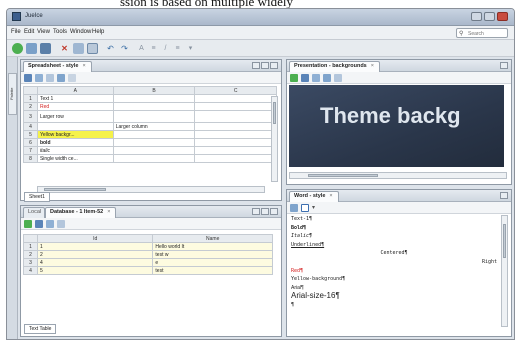 The width and height of the screenshot is (521, 342). I want to click on cell: italic, so click(75, 150).